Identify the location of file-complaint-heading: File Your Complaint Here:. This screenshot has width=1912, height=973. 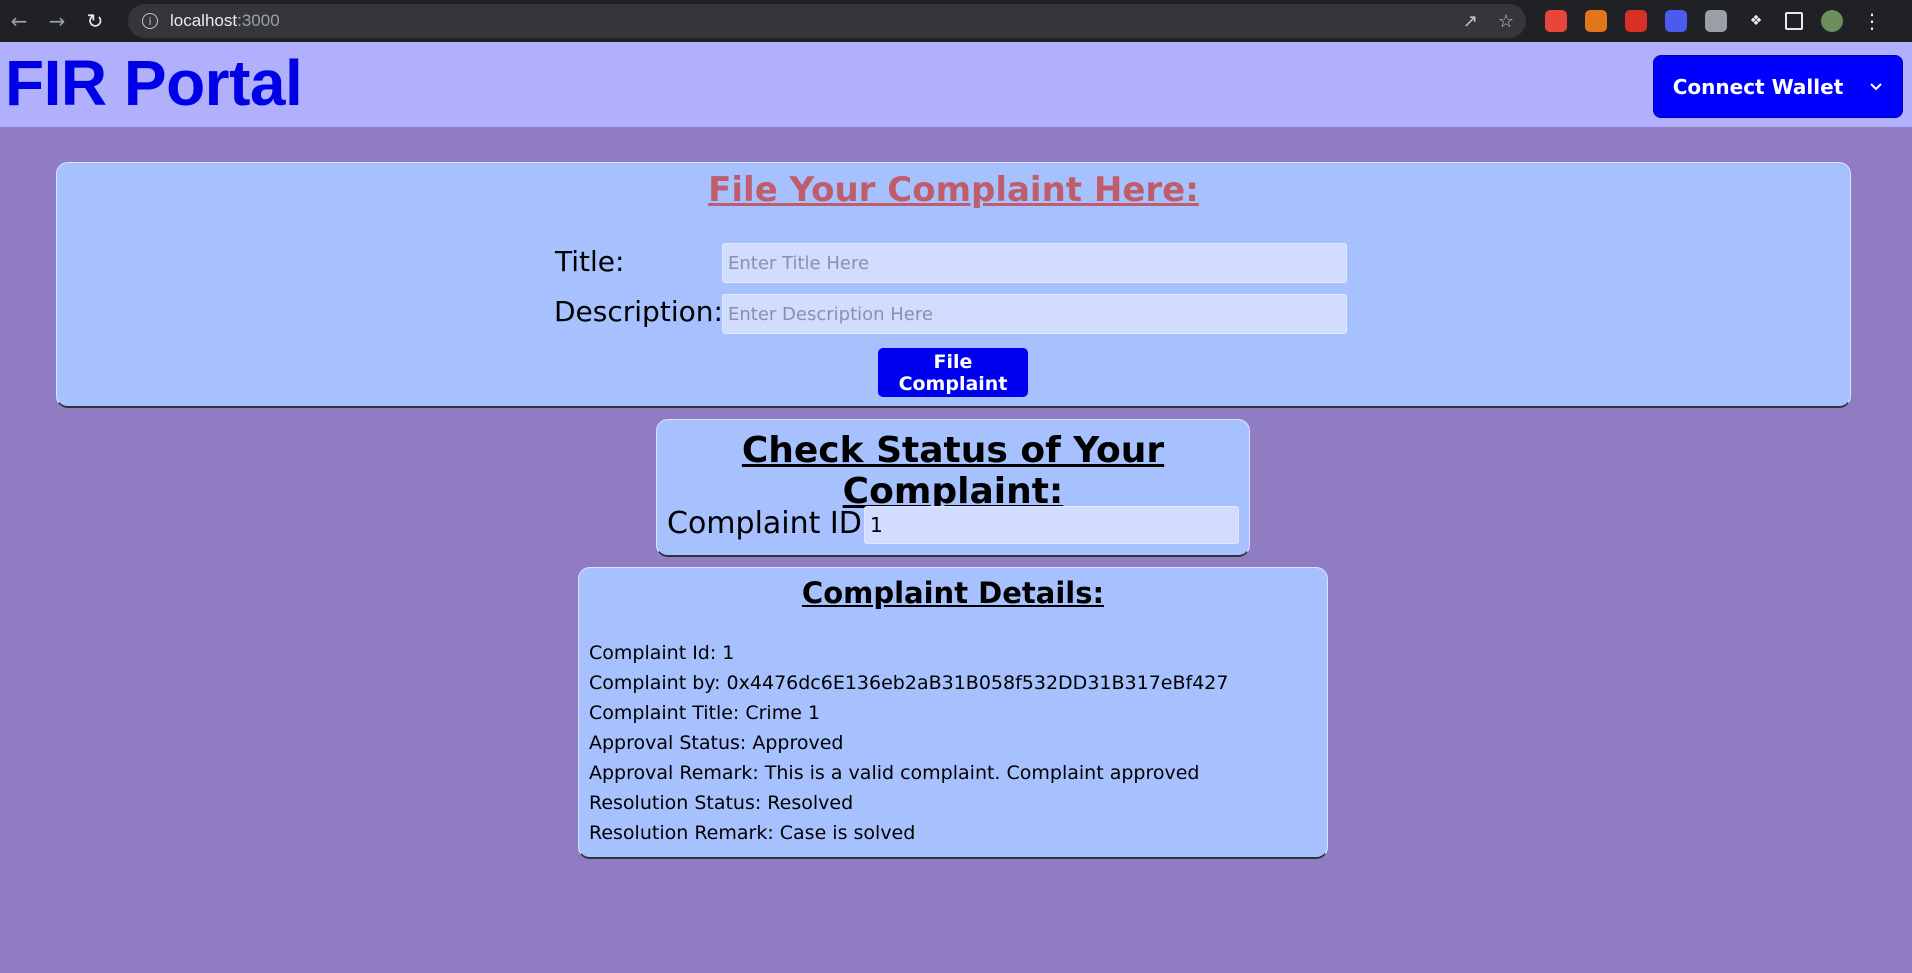
(953, 190).